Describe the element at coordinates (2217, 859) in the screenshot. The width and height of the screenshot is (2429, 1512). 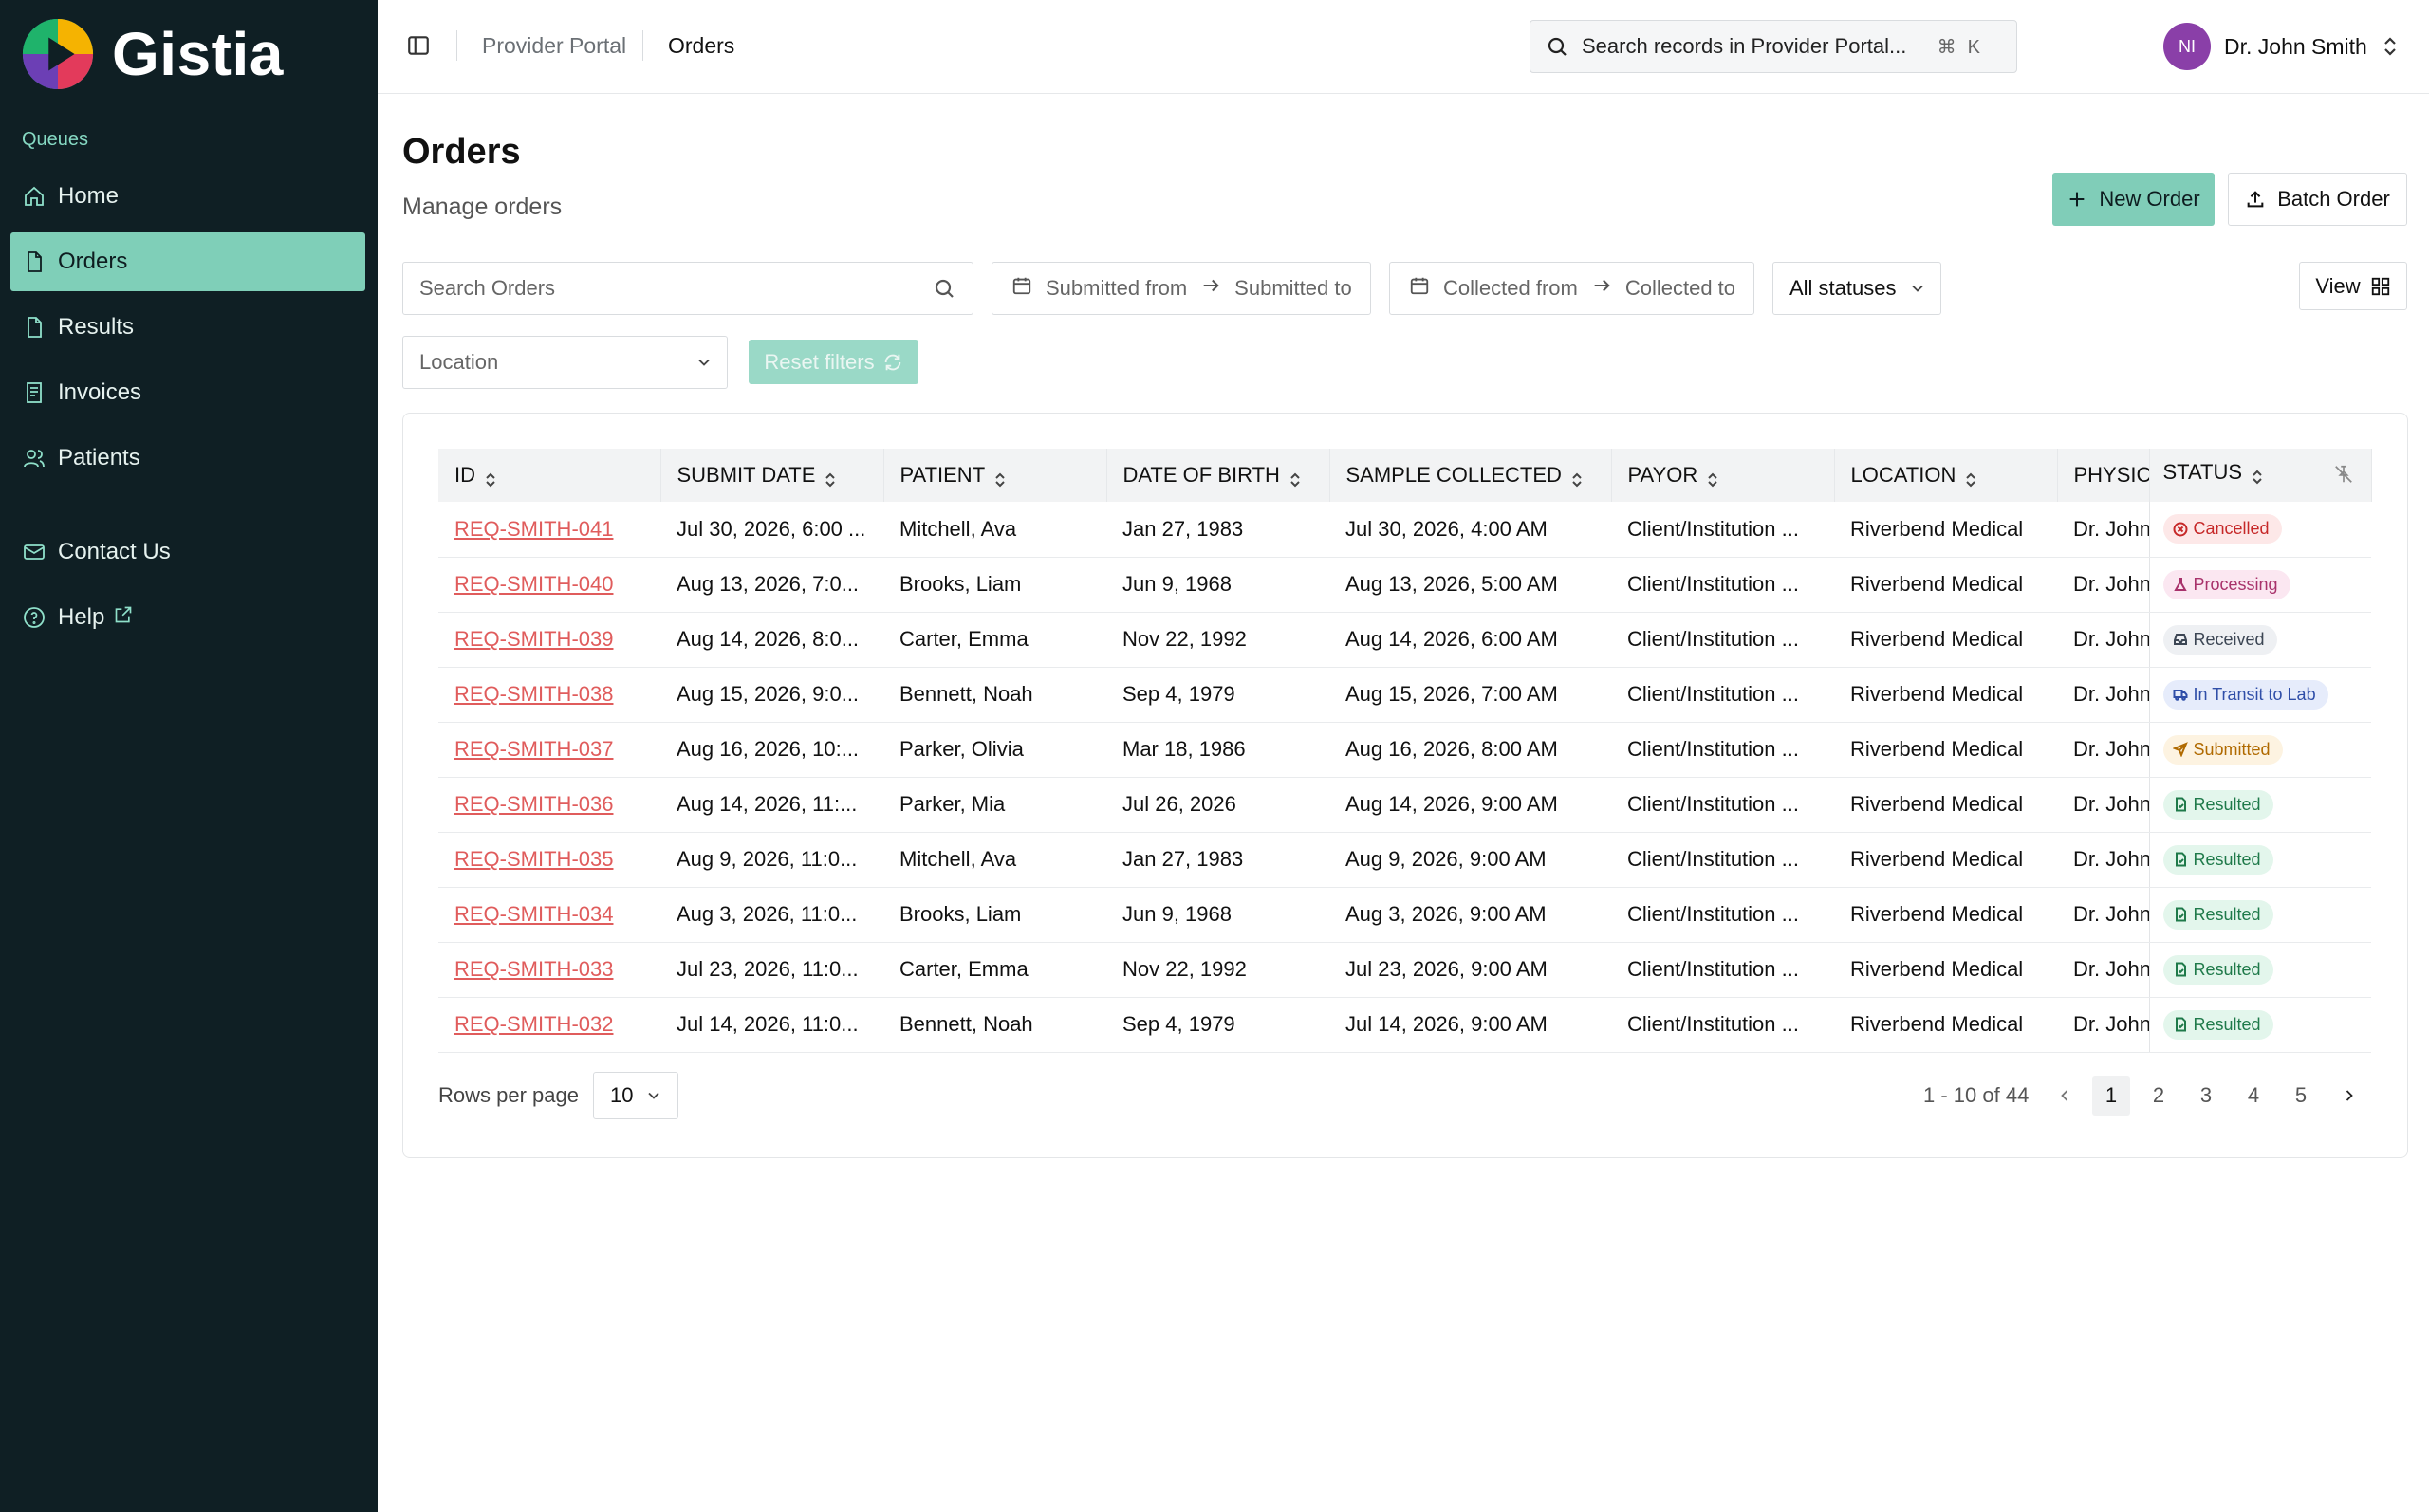
I see `status-badge: Resulted` at that location.